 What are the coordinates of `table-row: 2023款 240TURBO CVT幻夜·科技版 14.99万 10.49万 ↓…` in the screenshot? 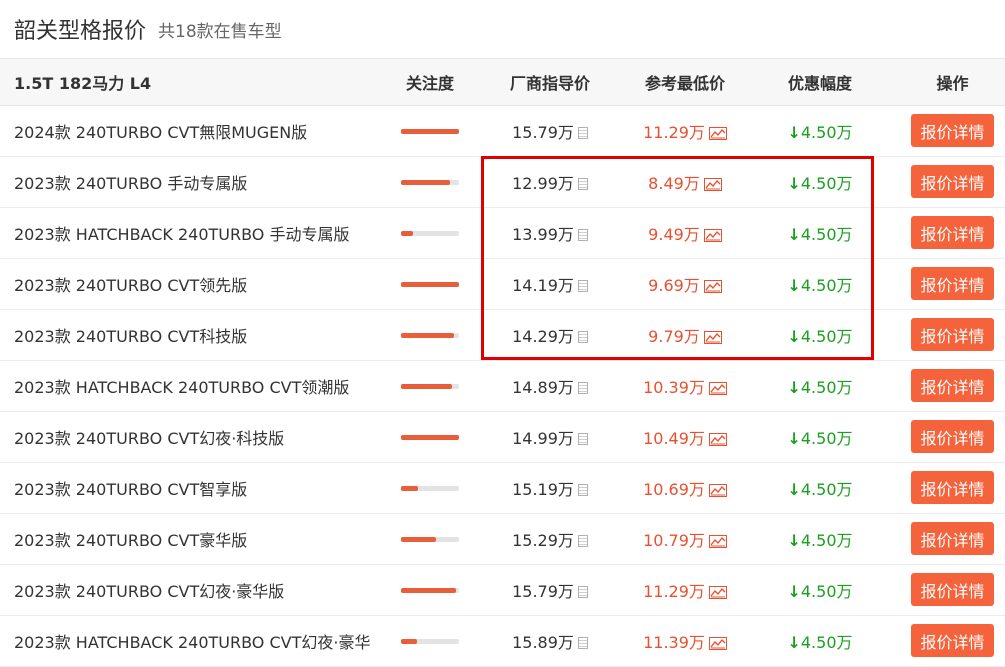 It's located at (502, 437).